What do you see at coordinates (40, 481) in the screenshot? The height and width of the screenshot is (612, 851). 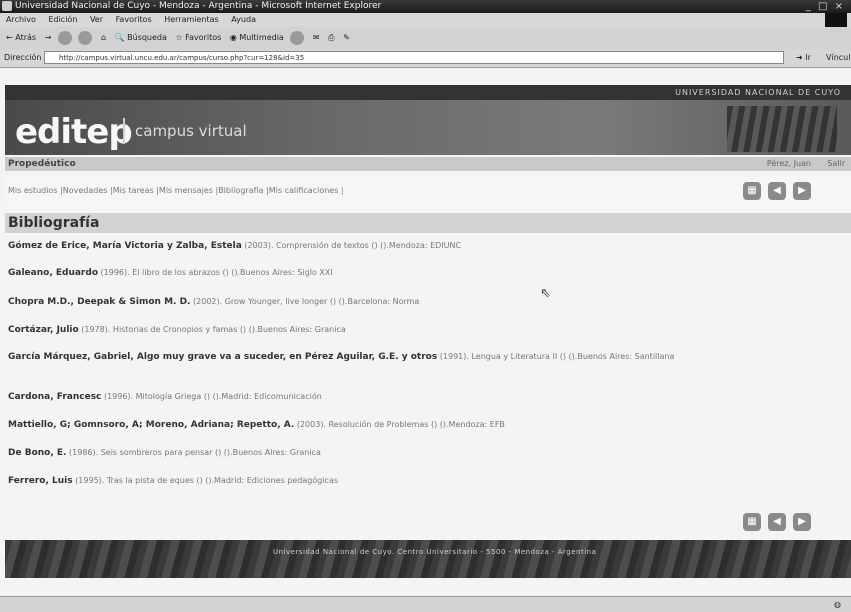 I see `bib-author: Ferrero, Luis` at bounding box center [40, 481].